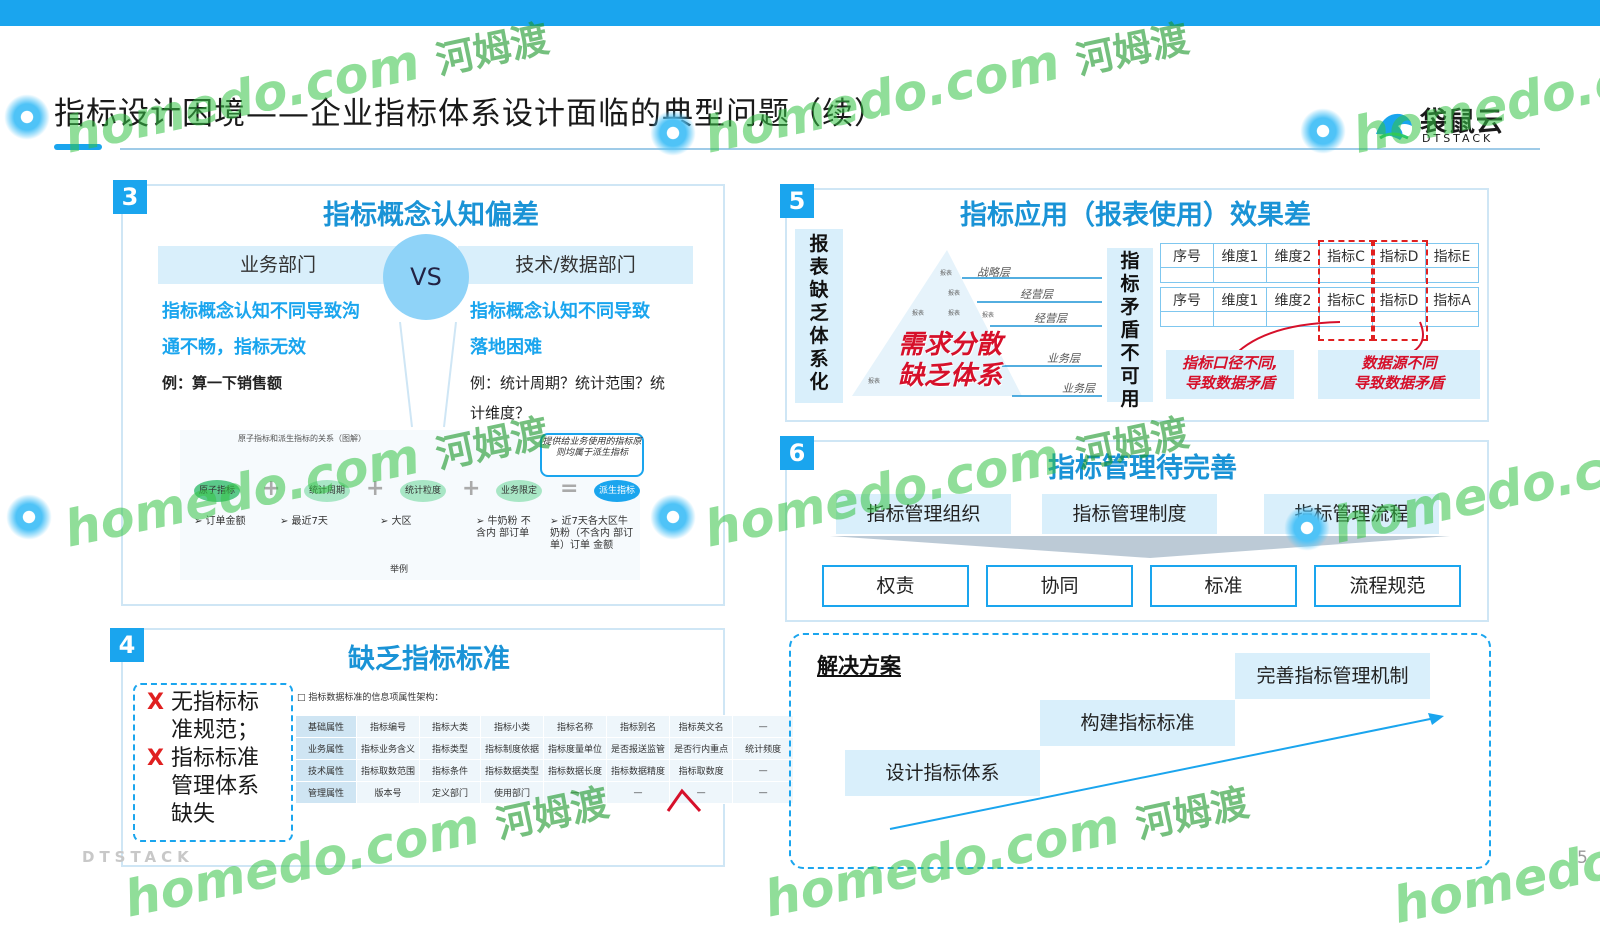 Image resolution: width=1600 pixels, height=935 pixels. Describe the element at coordinates (617, 491) in the screenshot. I see `formula-node-derived: 派生指标` at that location.